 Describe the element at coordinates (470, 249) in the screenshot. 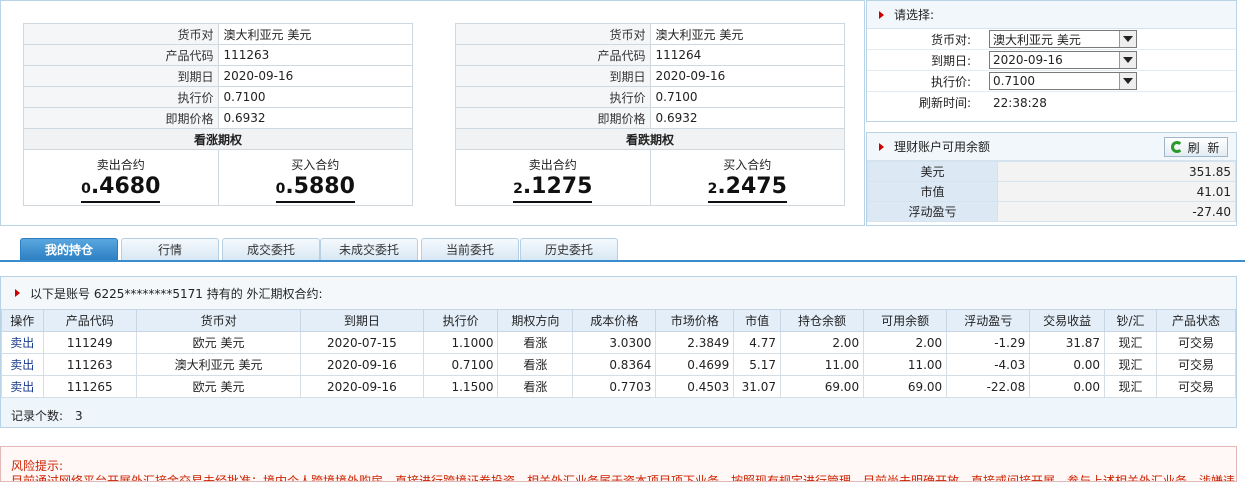

I see `tab-4: 当前委托` at that location.